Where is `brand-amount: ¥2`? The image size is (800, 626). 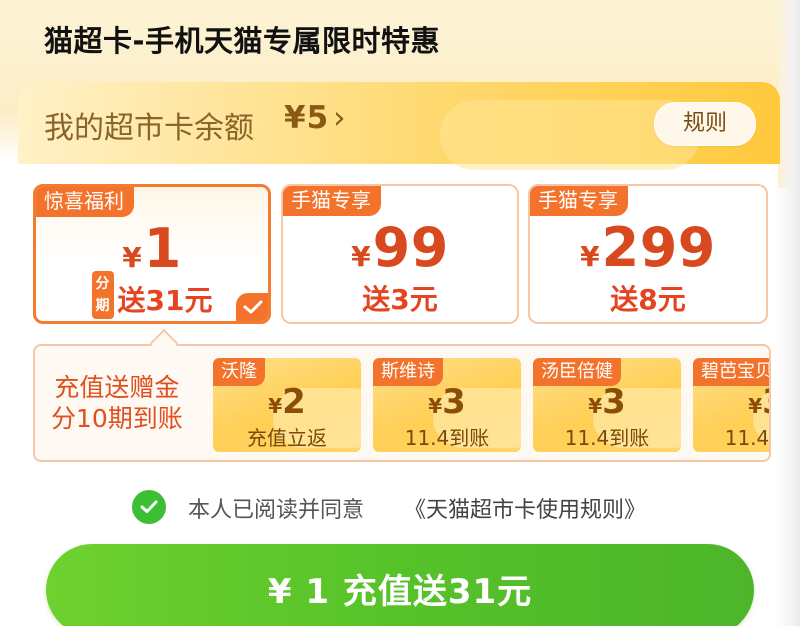 brand-amount: ¥2 is located at coordinates (287, 402).